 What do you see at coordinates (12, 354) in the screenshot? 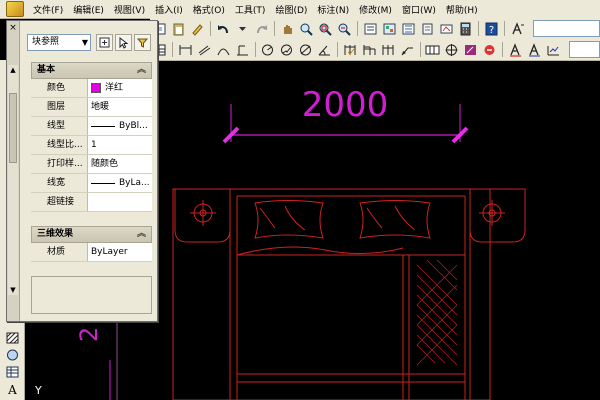
I see `region-icon` at bounding box center [12, 354].